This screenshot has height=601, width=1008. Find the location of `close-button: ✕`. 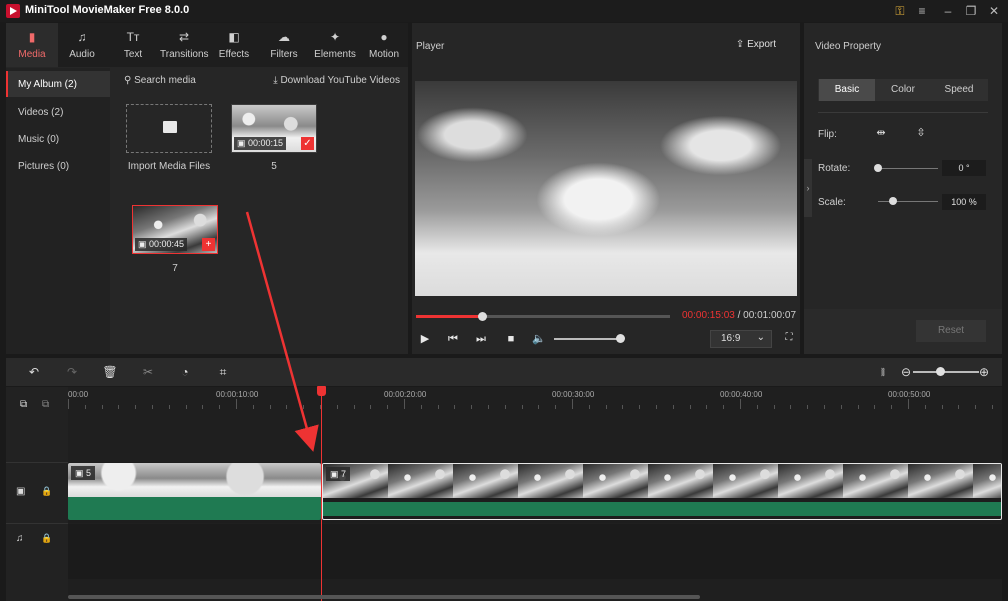

close-button: ✕ is located at coordinates (994, 11).